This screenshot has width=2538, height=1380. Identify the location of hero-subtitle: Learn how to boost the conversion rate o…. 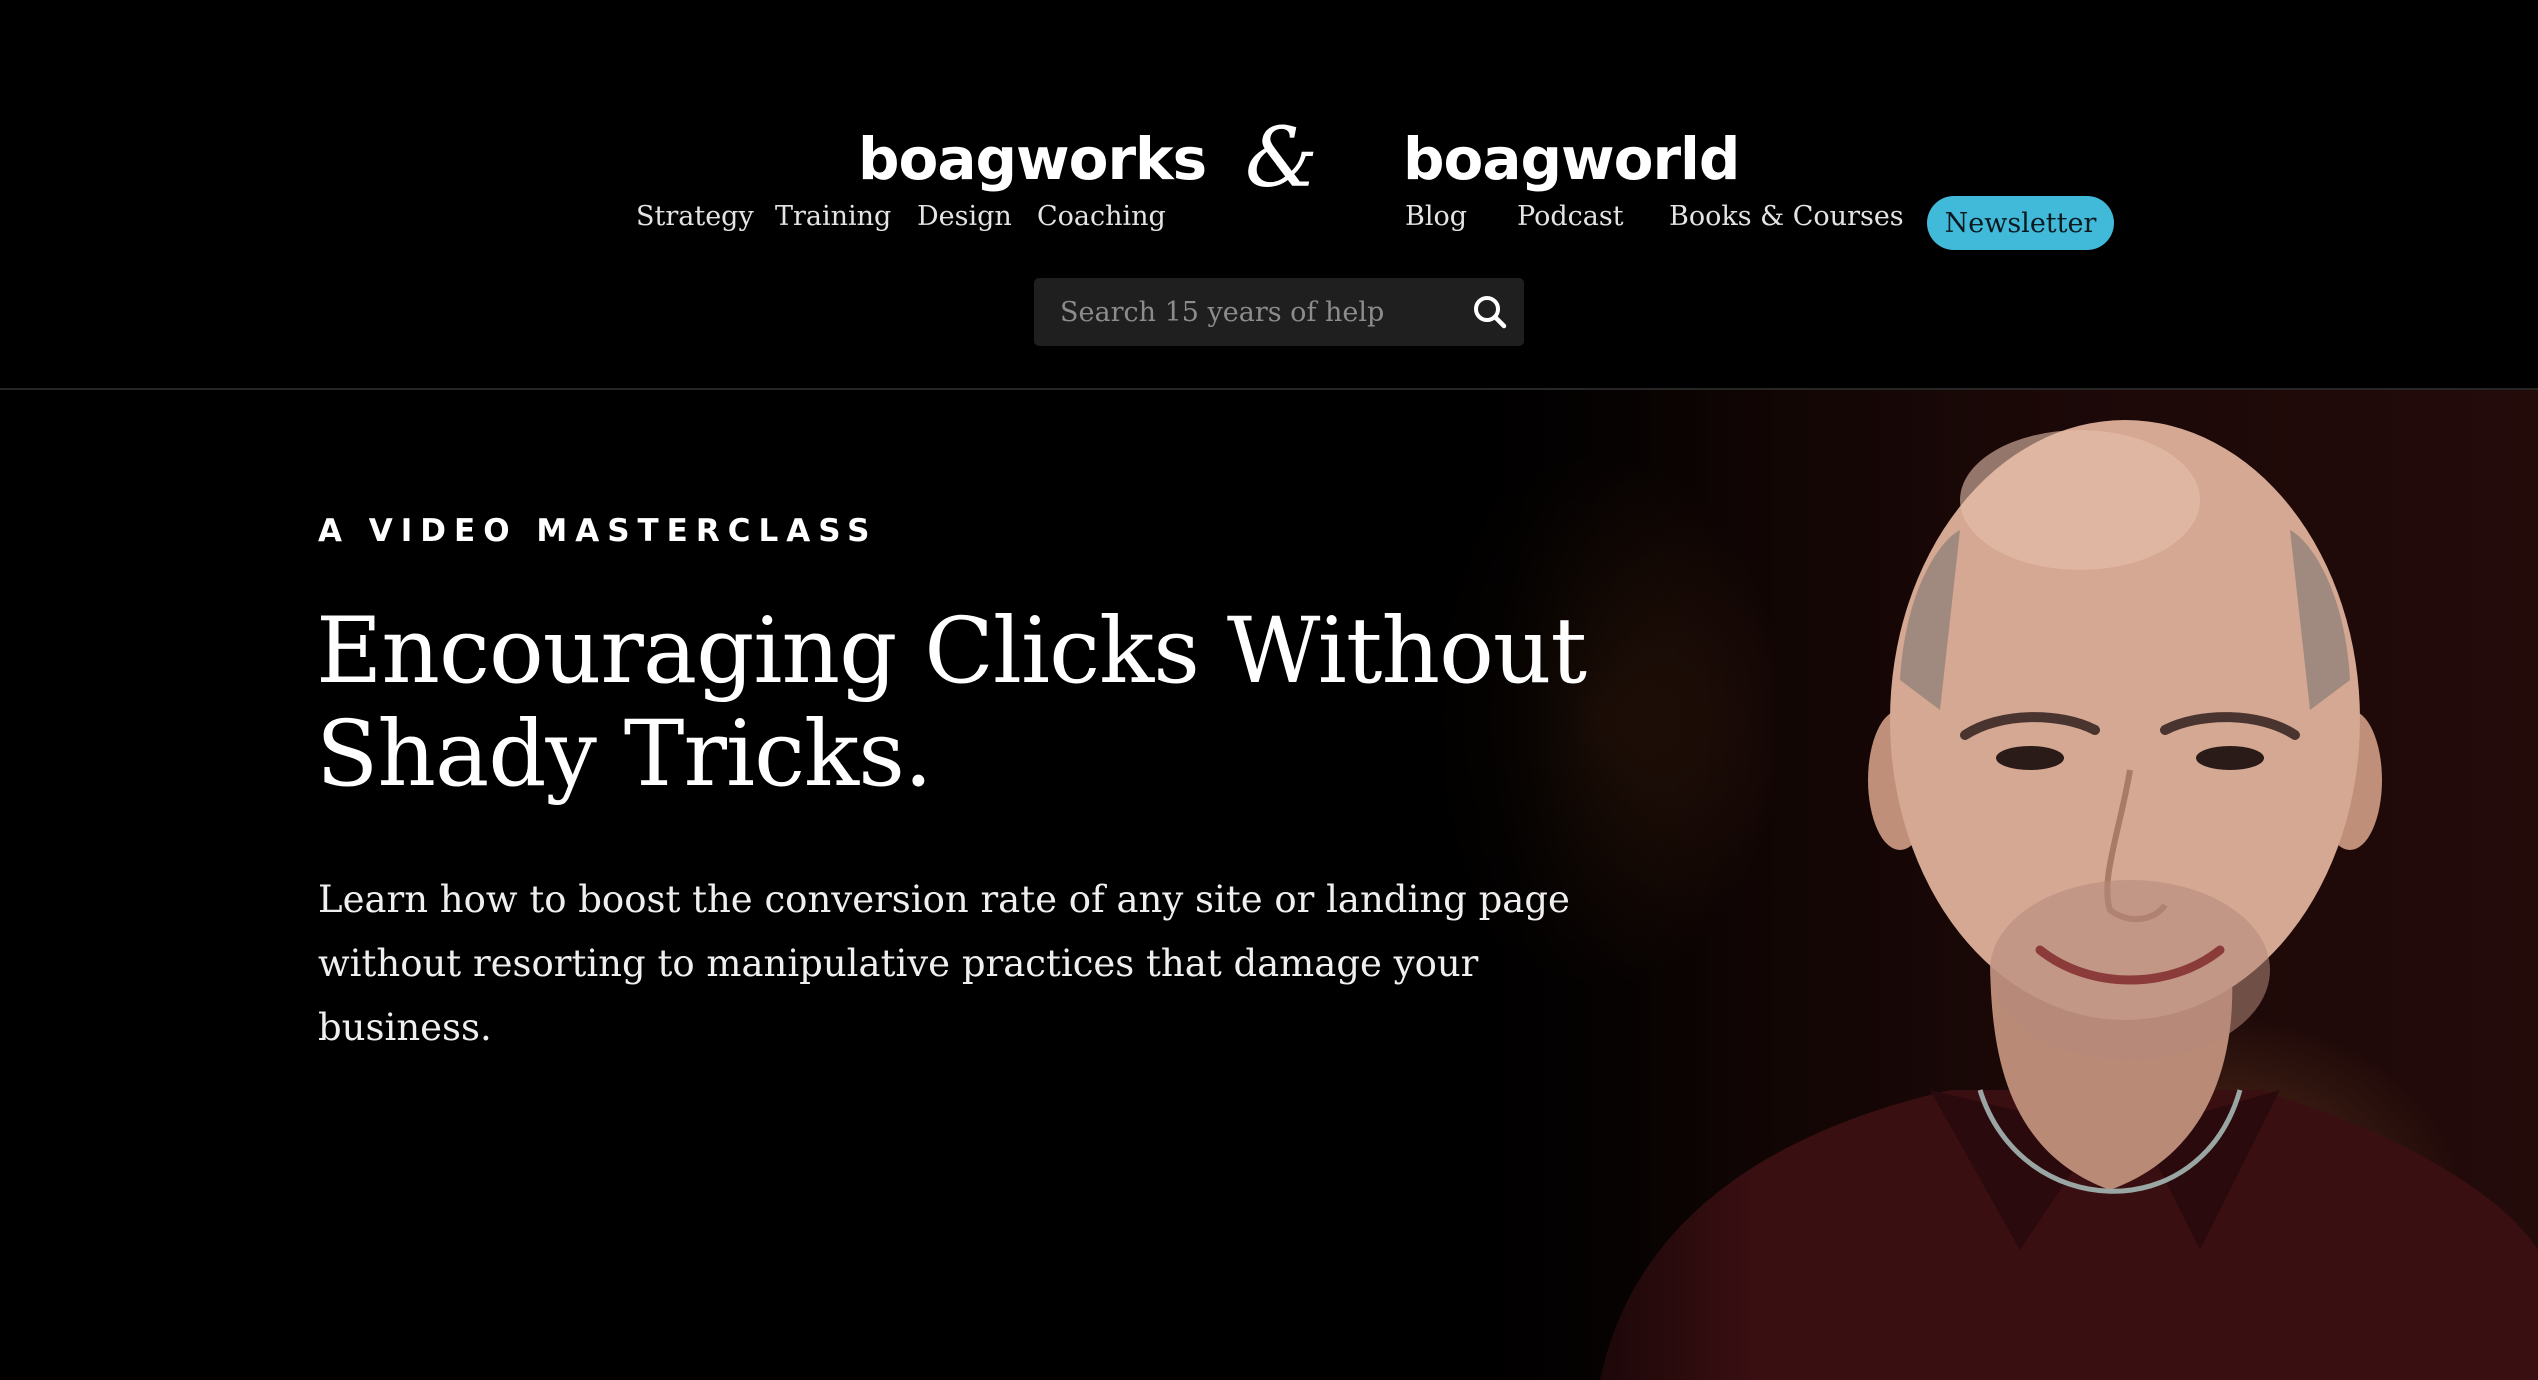
(988, 964).